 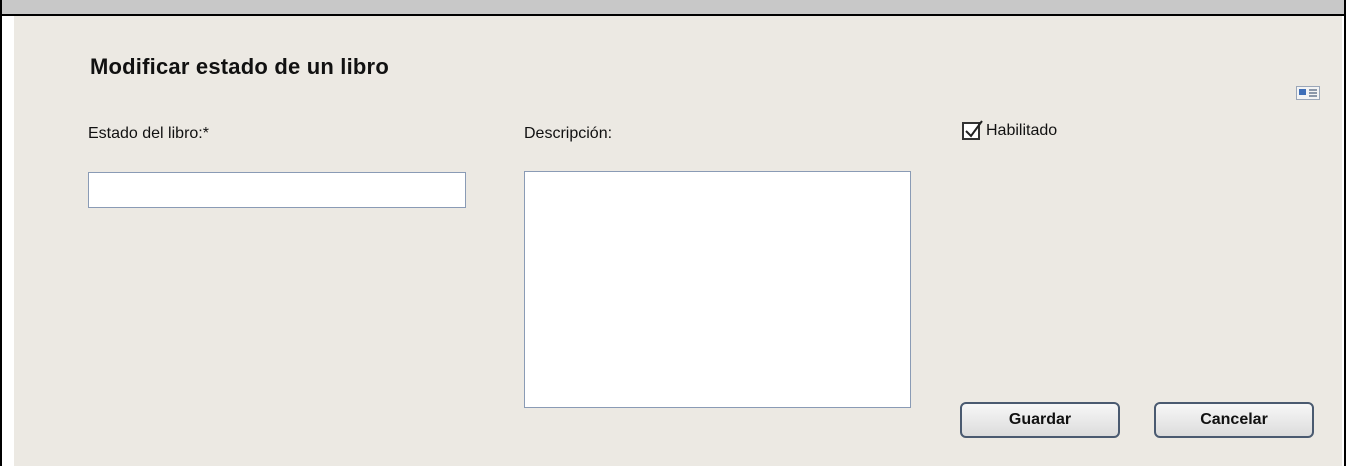 I want to click on save-button: Guardar, so click(x=1040, y=420).